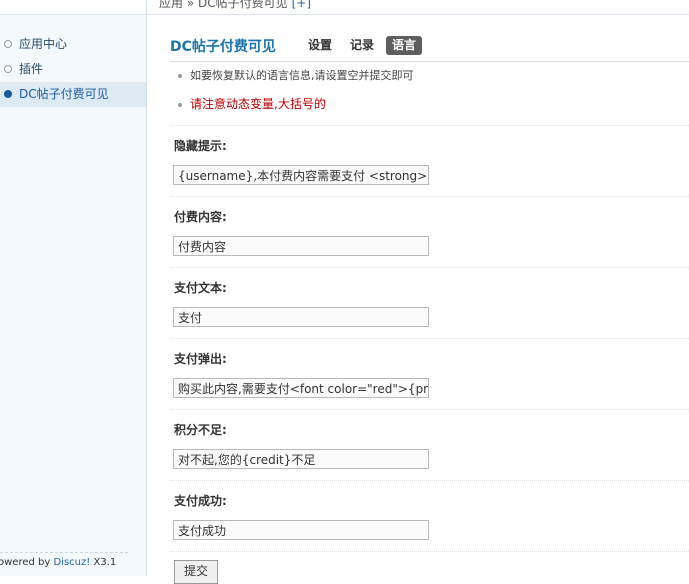 This screenshot has width=689, height=584. I want to click on sidebar-topbar, so click(73, 7).